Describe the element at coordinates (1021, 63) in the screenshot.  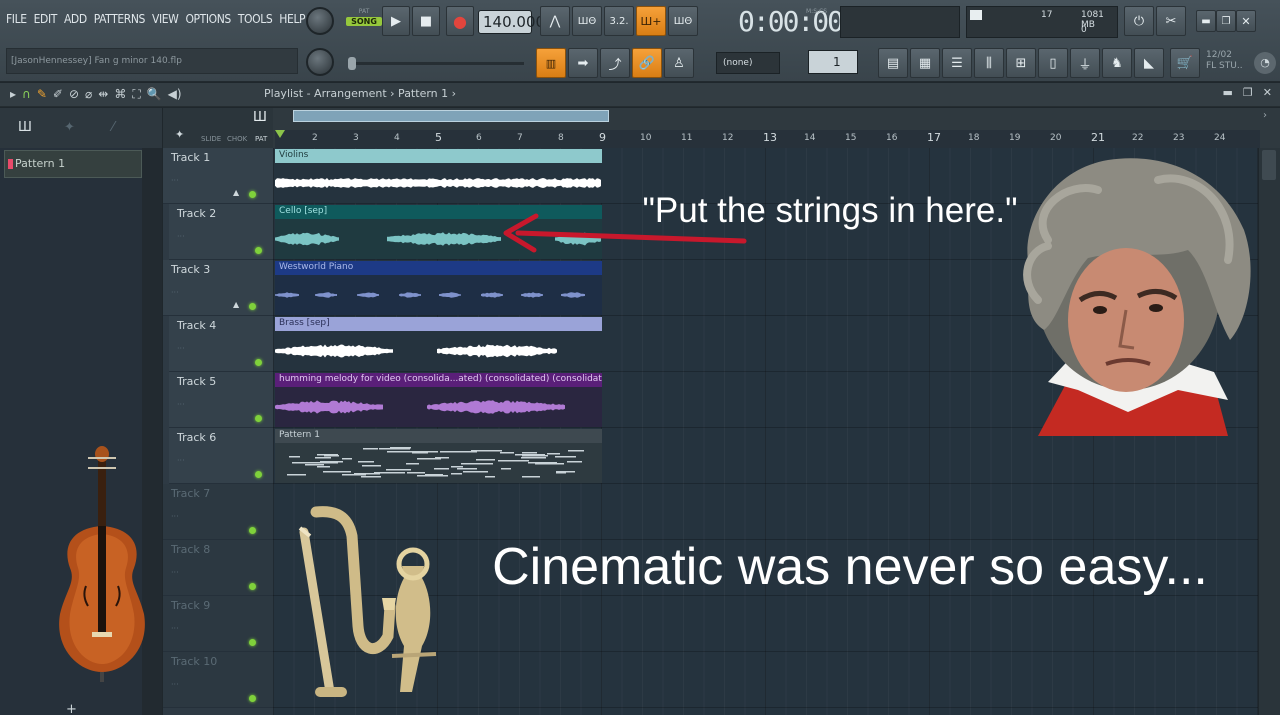
I see `browser-button: ⊞` at that location.